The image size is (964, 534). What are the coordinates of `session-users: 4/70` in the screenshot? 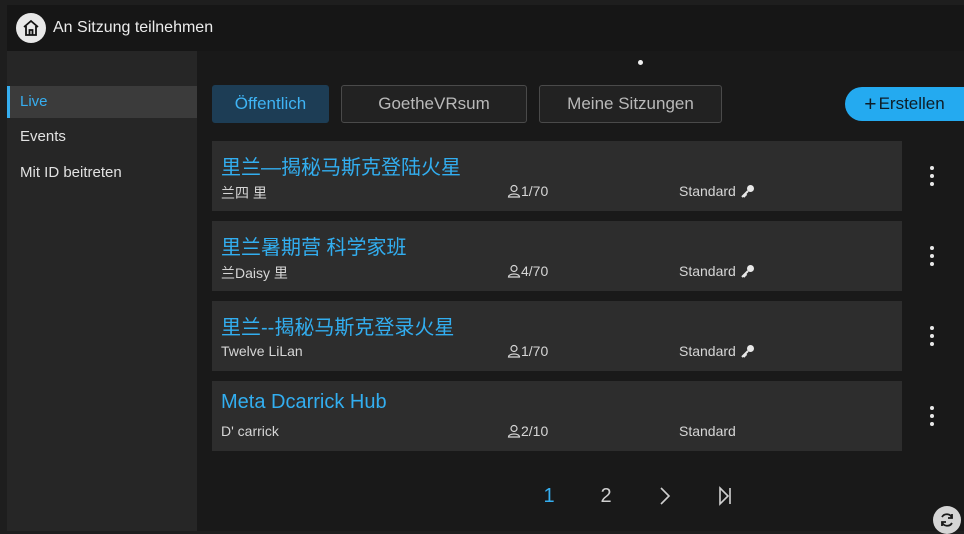 It's located at (527, 271).